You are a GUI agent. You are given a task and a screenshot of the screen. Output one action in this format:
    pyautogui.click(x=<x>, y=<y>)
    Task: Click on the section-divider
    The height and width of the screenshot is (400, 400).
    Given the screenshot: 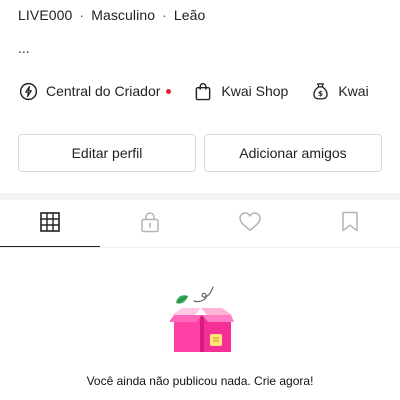 What is the action you would take?
    pyautogui.click(x=200, y=196)
    